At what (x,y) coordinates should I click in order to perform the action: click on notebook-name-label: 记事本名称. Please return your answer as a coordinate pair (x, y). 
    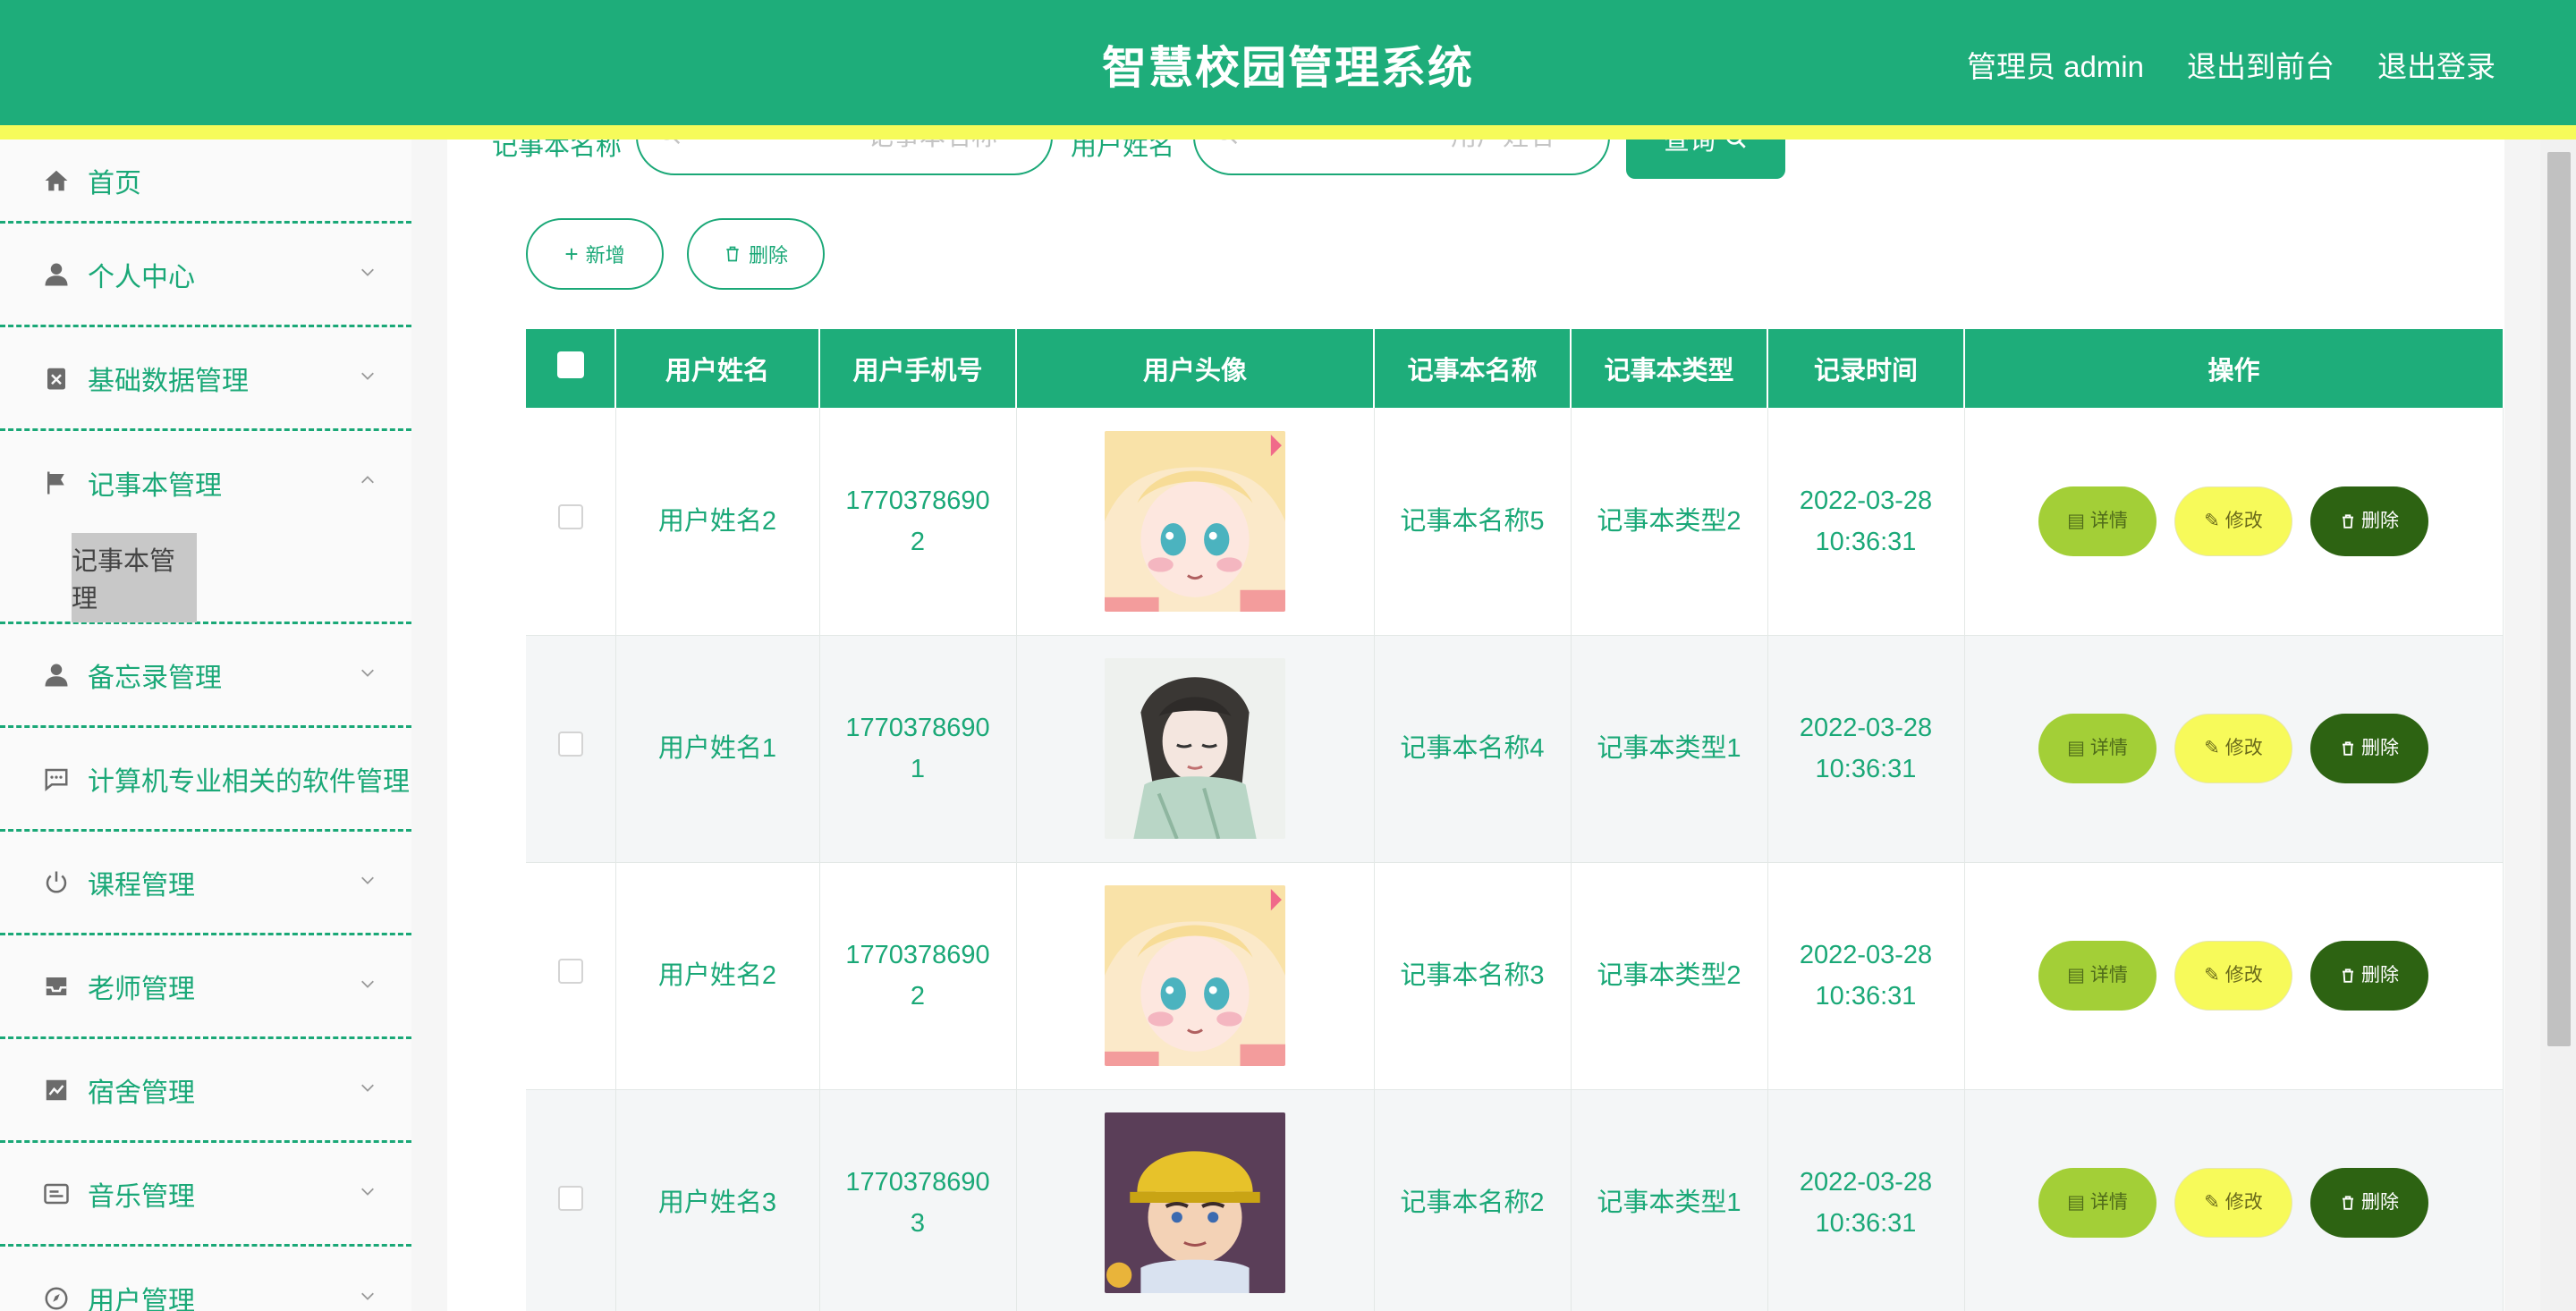
    Looking at the image, I should click on (557, 150).